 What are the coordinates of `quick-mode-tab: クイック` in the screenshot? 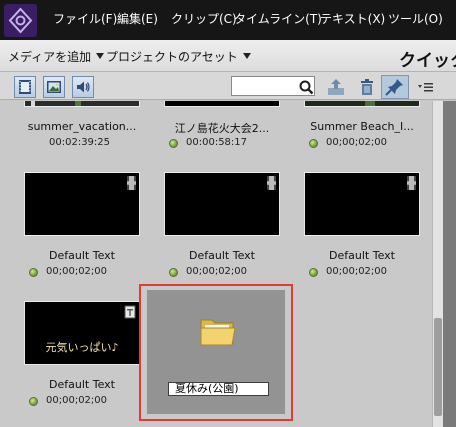 It's located at (427, 58).